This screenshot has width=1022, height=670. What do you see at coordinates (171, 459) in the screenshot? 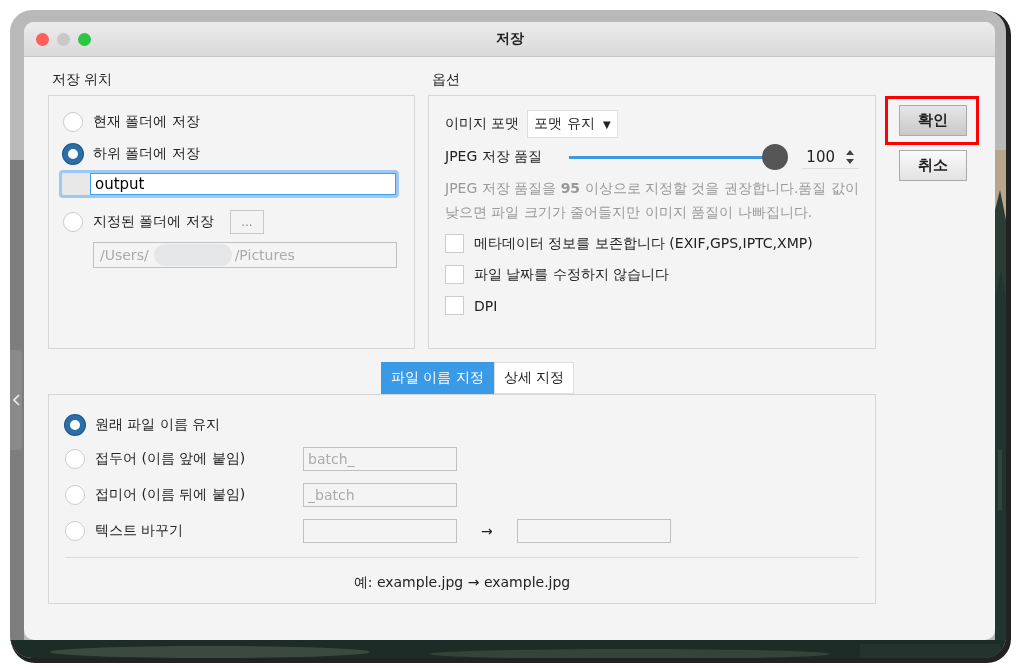
I see `radio-label: 접두어 (이름 앞에 붙임)` at bounding box center [171, 459].